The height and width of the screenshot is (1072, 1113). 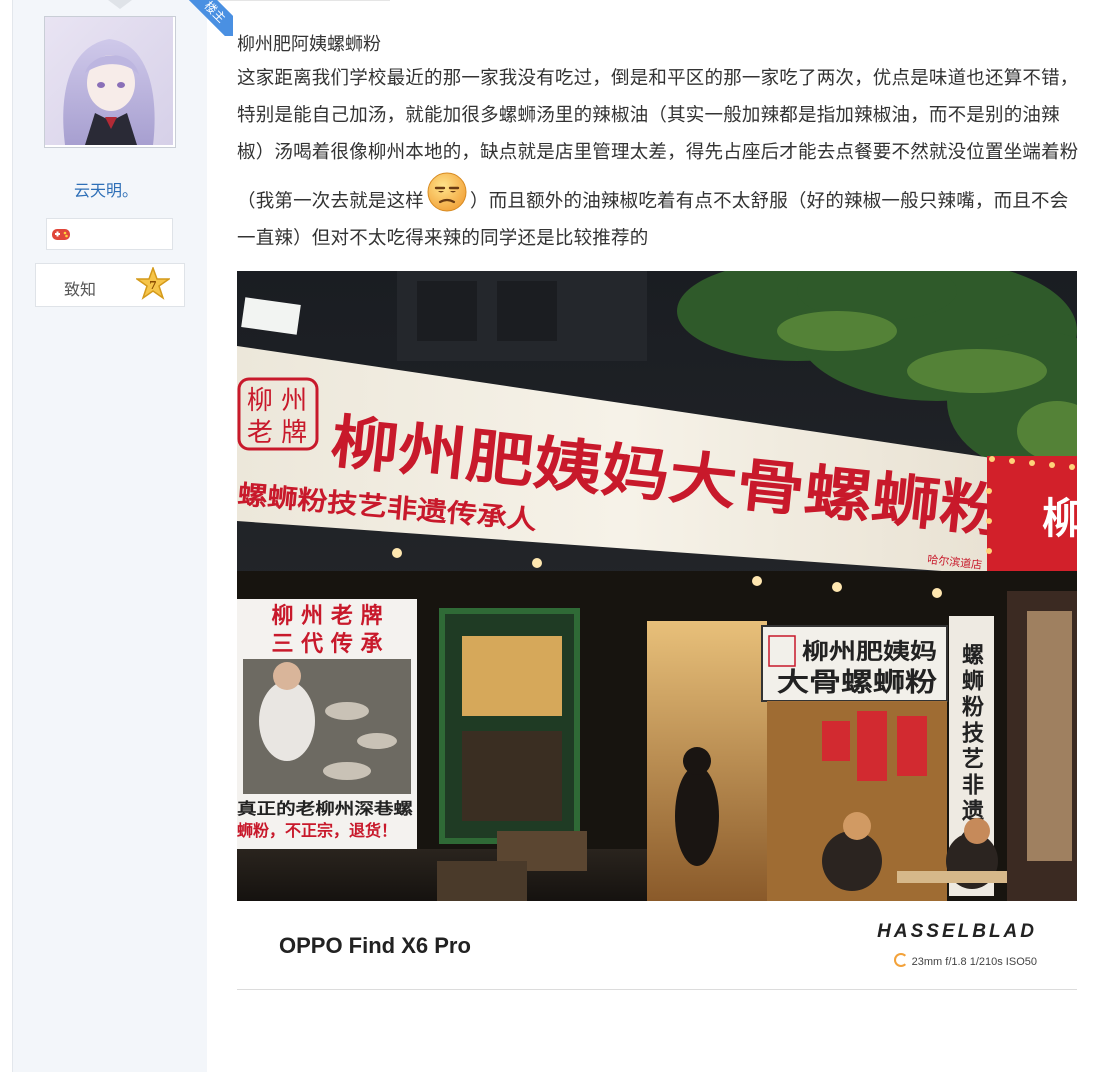 What do you see at coordinates (1059, 518) in the screenshot?
I see `right-sign-char: 柳` at bounding box center [1059, 518].